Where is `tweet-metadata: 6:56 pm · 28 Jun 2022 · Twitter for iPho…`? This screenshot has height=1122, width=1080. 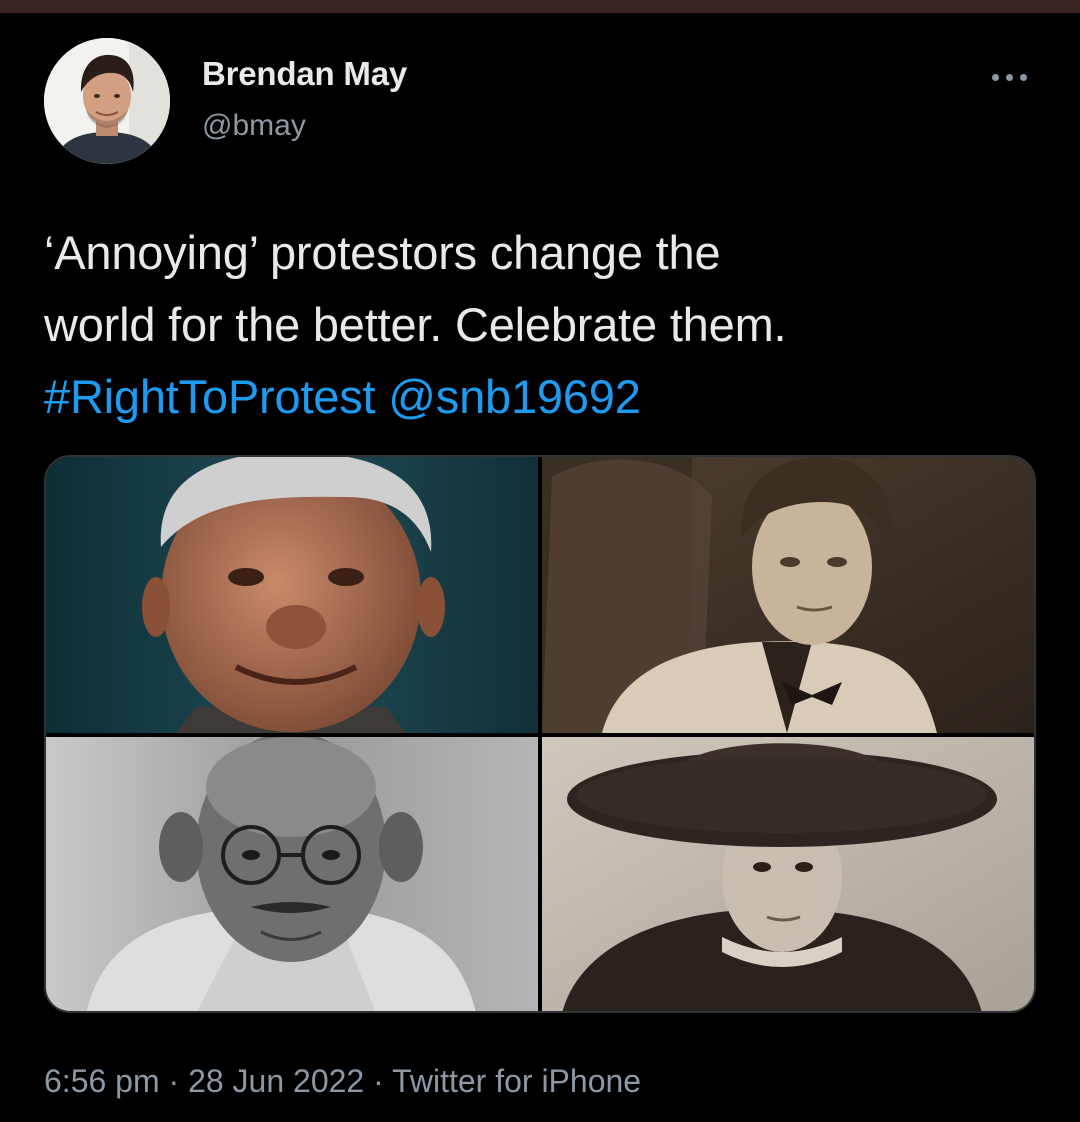 tweet-metadata: 6:56 pm · 28 Jun 2022 · Twitter for iPho… is located at coordinates (342, 1081).